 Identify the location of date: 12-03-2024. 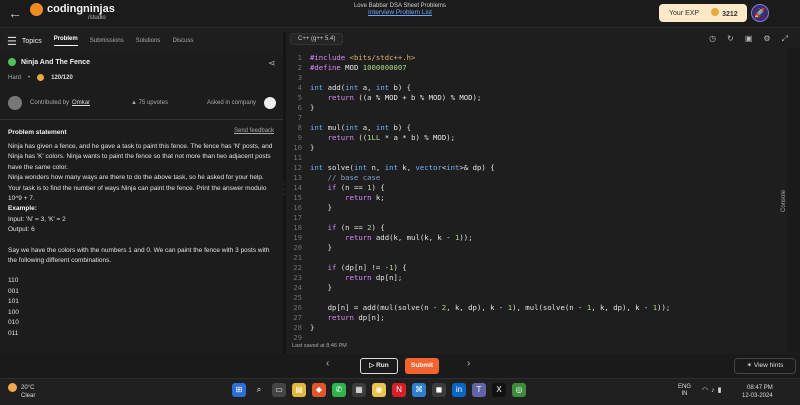
(757, 396).